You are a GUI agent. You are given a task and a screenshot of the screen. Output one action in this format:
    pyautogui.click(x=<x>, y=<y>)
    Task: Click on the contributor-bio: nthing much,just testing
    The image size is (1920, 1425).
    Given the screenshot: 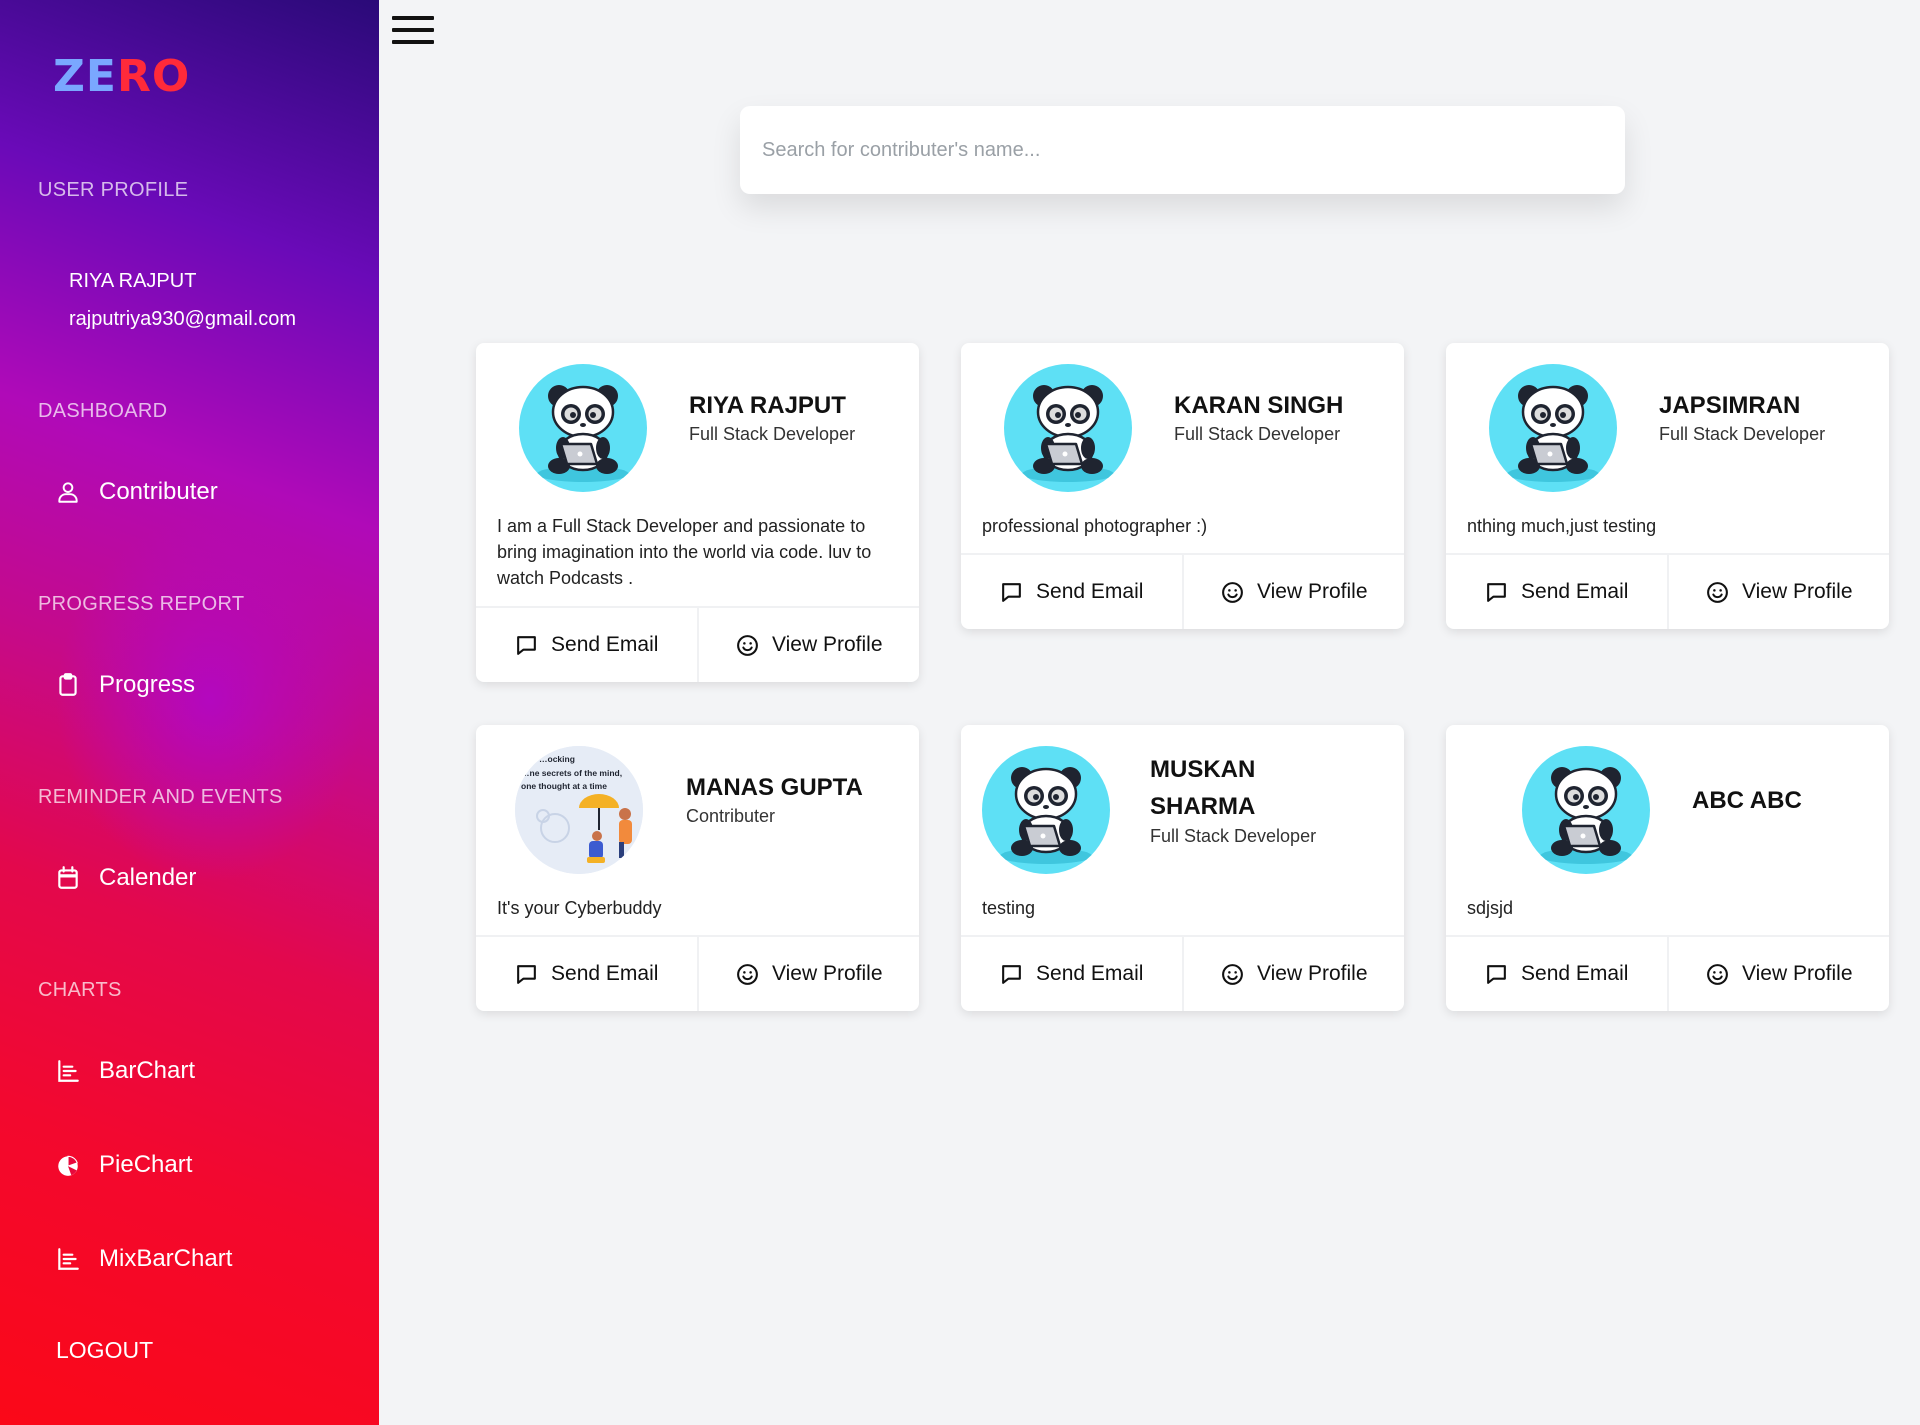 What is the action you would take?
    pyautogui.click(x=1562, y=526)
    